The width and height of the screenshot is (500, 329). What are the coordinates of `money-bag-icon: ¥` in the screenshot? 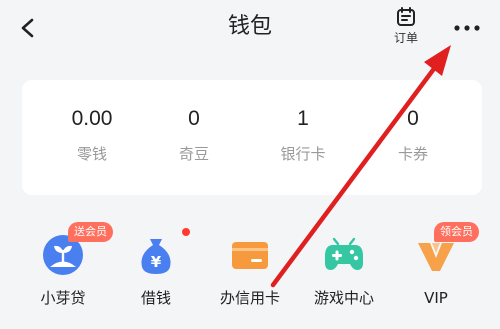 It's located at (156, 256).